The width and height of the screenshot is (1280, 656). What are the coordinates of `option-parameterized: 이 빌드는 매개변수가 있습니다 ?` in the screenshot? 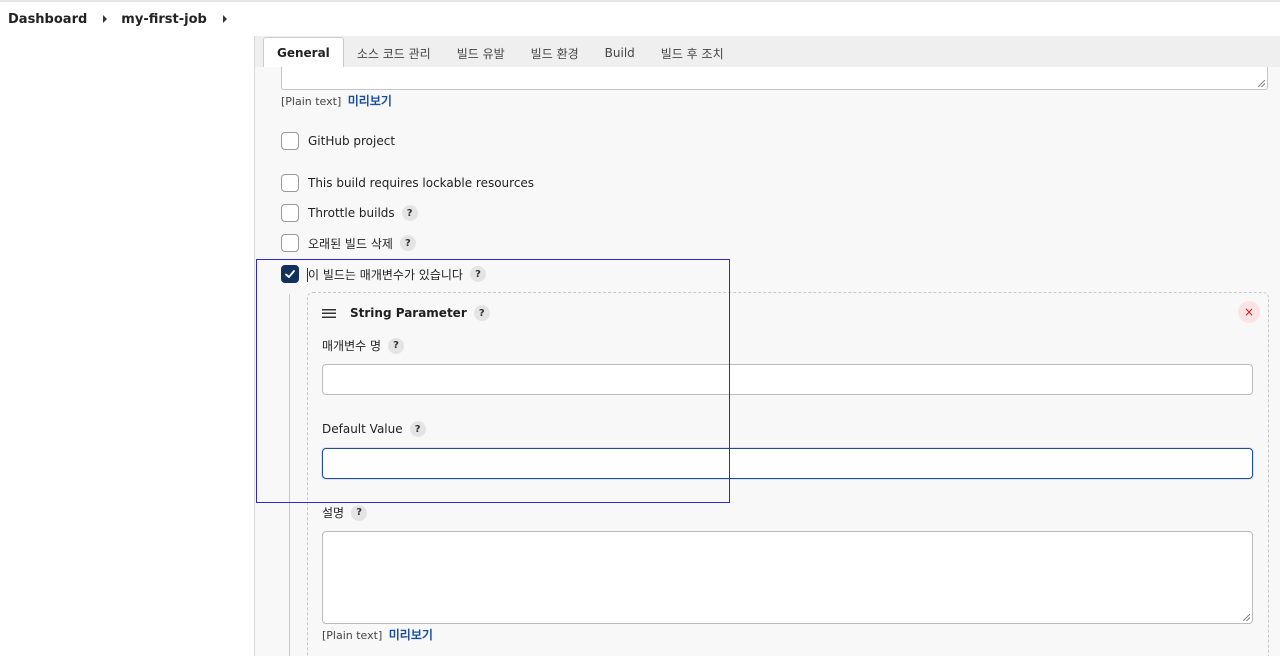 It's located at (383, 274).